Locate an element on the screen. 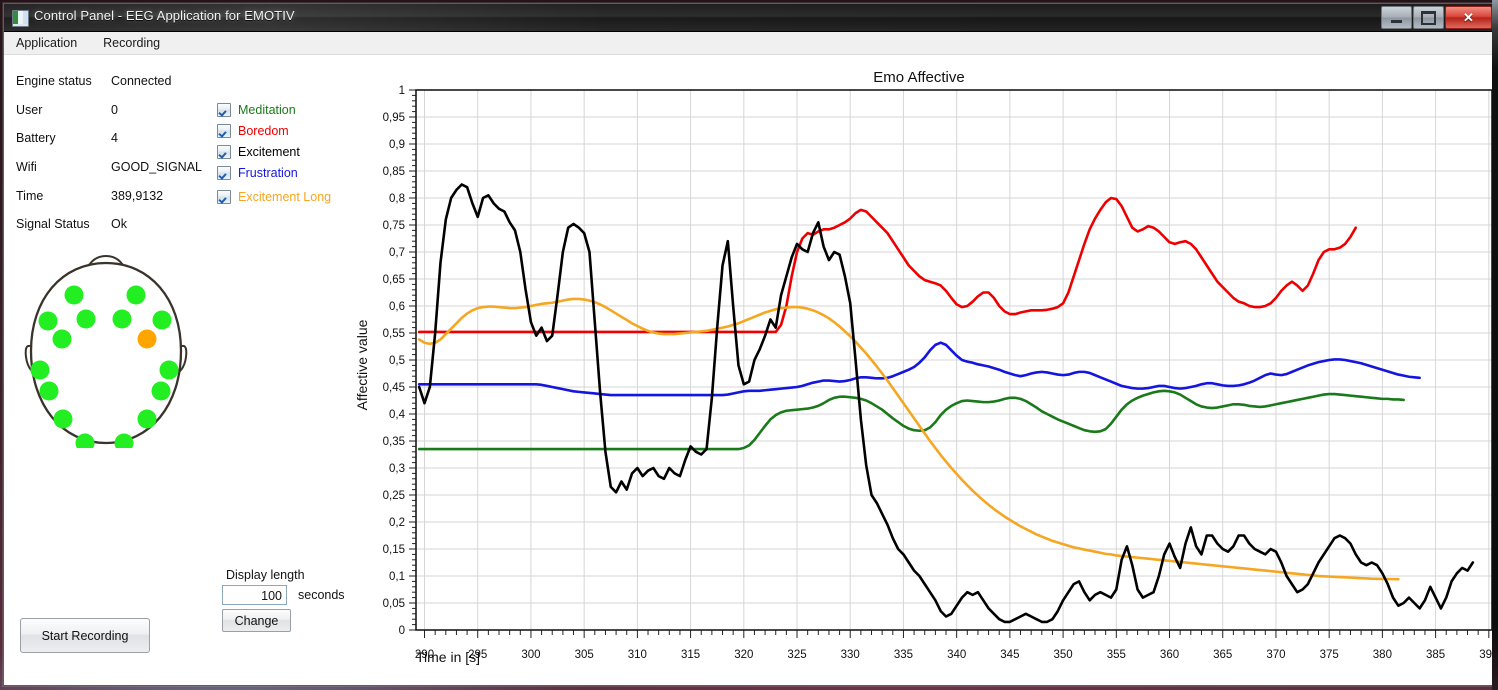  sensor-head-map is located at coordinates (106, 350).